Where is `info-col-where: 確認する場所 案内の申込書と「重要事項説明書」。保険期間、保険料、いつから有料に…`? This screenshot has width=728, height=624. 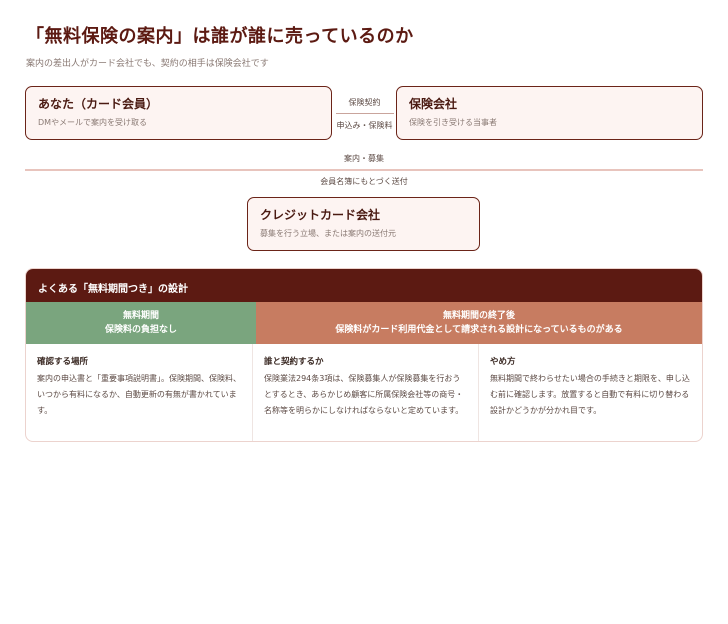
info-col-where: 確認する場所 案内の申込書と「重要事項説明書」。保険期間、保険料、いつから有料に… is located at coordinates (139, 392).